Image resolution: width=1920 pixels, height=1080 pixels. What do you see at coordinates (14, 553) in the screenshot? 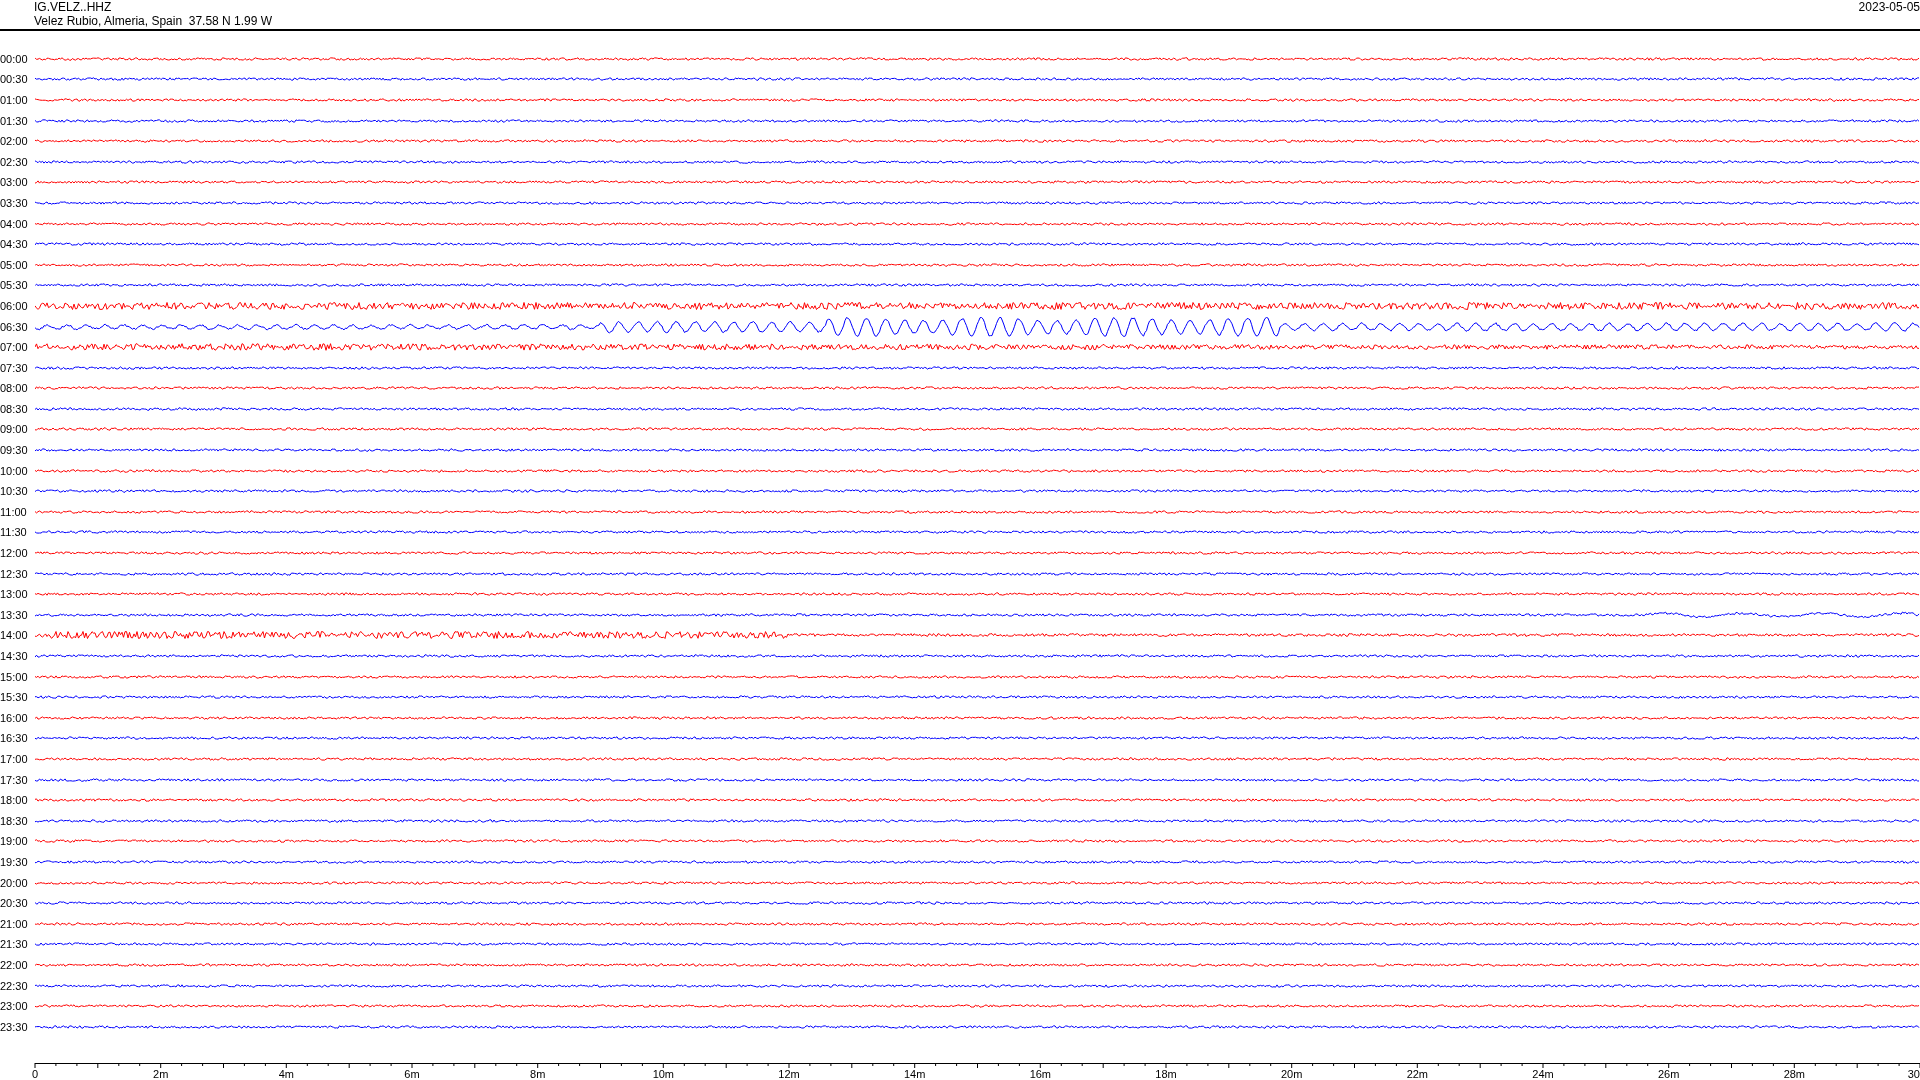
I see `time-label: 12:00` at bounding box center [14, 553].